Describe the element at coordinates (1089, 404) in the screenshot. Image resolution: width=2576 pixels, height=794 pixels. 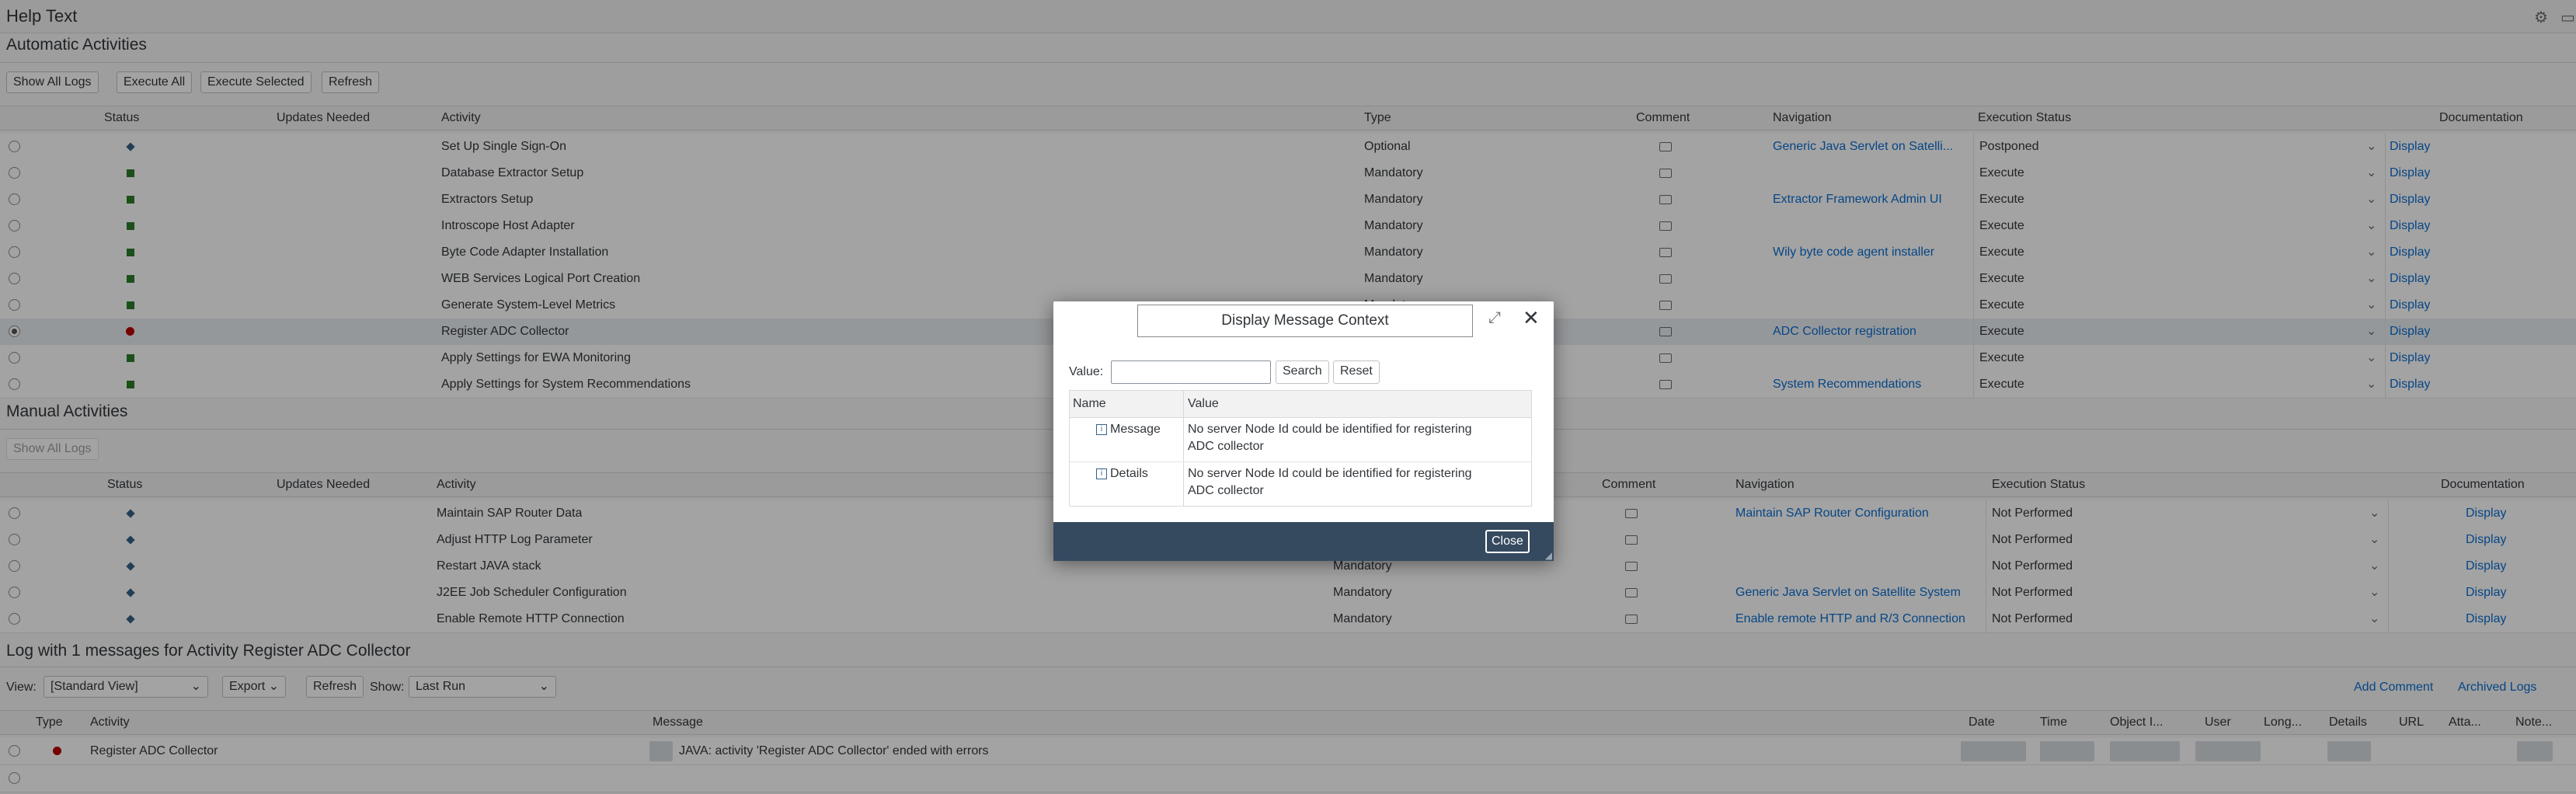
I see `col-name: Name` at that location.